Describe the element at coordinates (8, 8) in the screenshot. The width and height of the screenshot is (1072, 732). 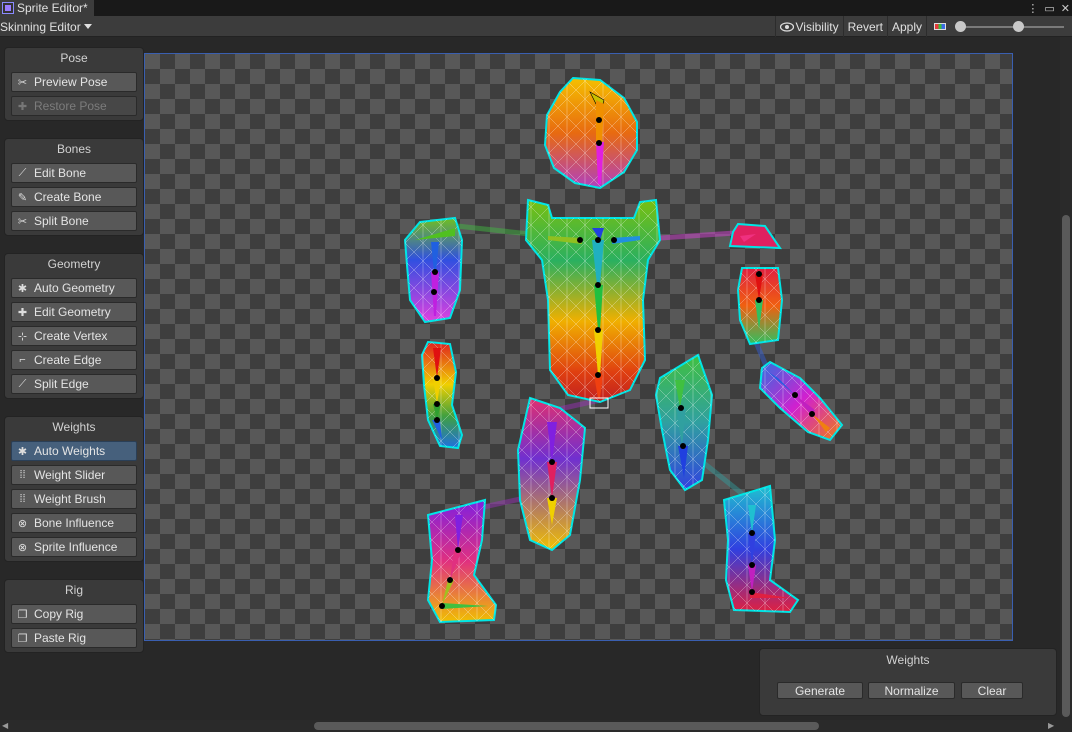
I see `sprite-editor-icon` at that location.